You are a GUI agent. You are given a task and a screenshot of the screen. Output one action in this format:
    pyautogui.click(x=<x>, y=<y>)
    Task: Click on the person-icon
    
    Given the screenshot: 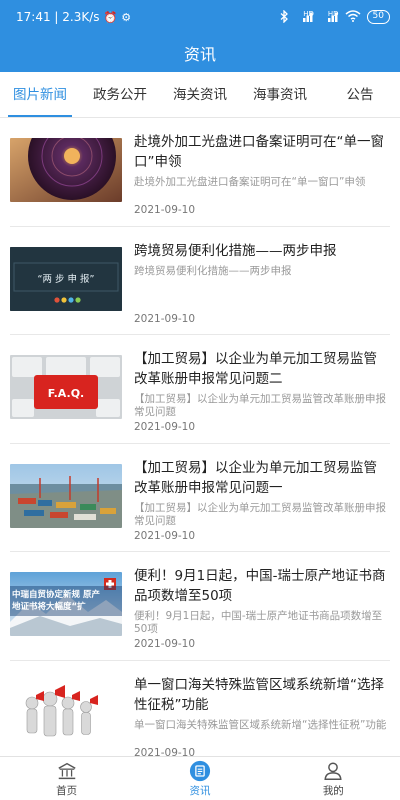 What is the action you would take?
    pyautogui.click(x=333, y=770)
    